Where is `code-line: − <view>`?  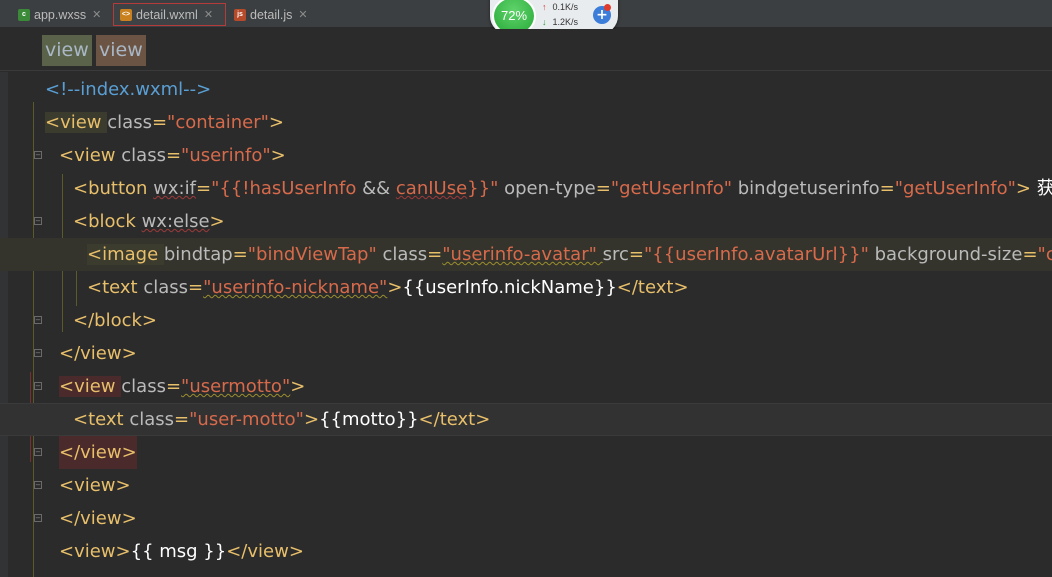
code-line: − <view> is located at coordinates (526, 485).